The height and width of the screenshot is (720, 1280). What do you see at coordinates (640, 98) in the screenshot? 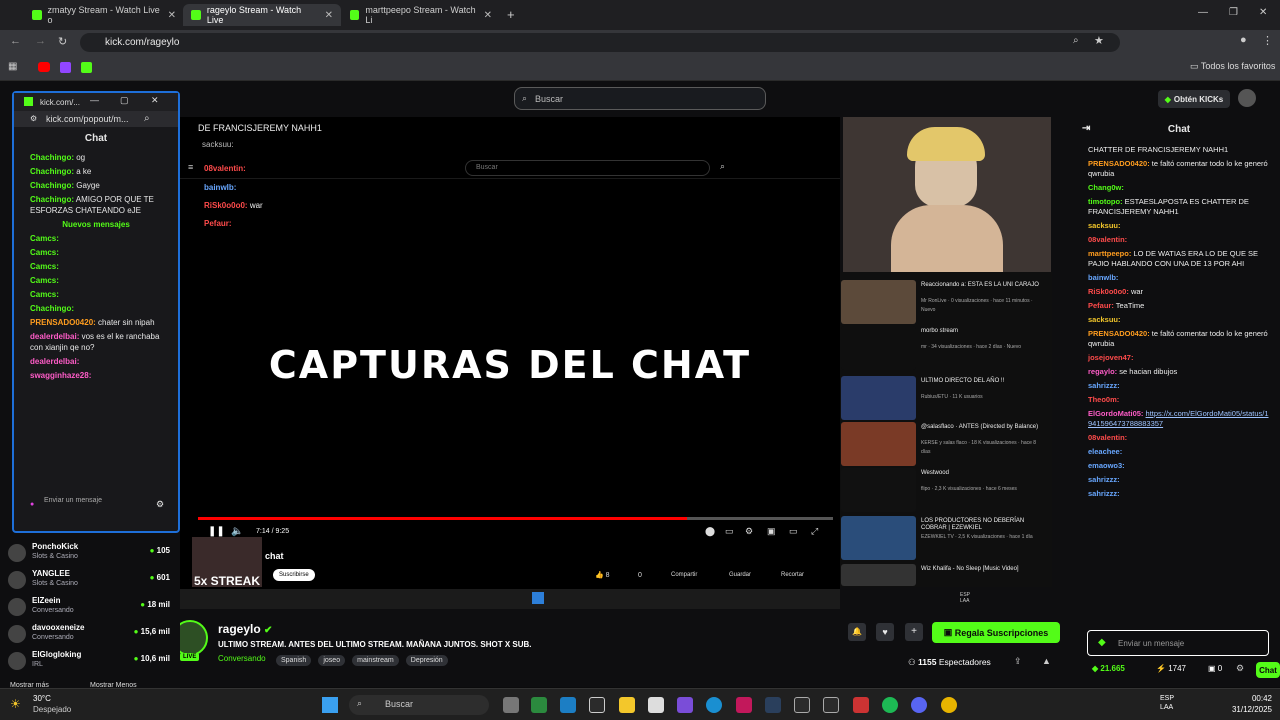
I see `site-search-input: ⌕ Buscar` at bounding box center [640, 98].